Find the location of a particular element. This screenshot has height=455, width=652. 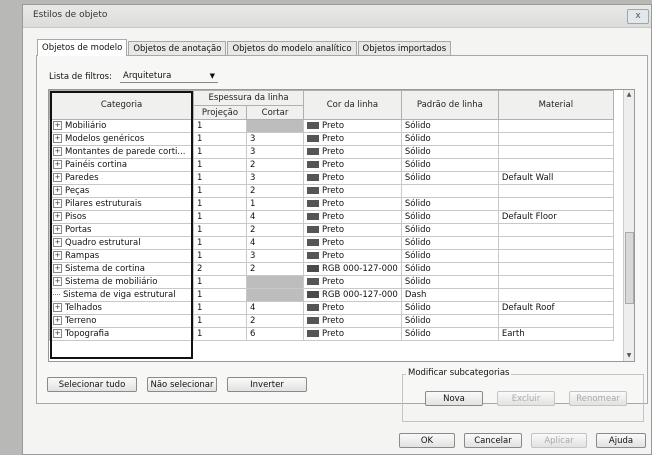

delete-subcategory-button: Excluir is located at coordinates (526, 398).